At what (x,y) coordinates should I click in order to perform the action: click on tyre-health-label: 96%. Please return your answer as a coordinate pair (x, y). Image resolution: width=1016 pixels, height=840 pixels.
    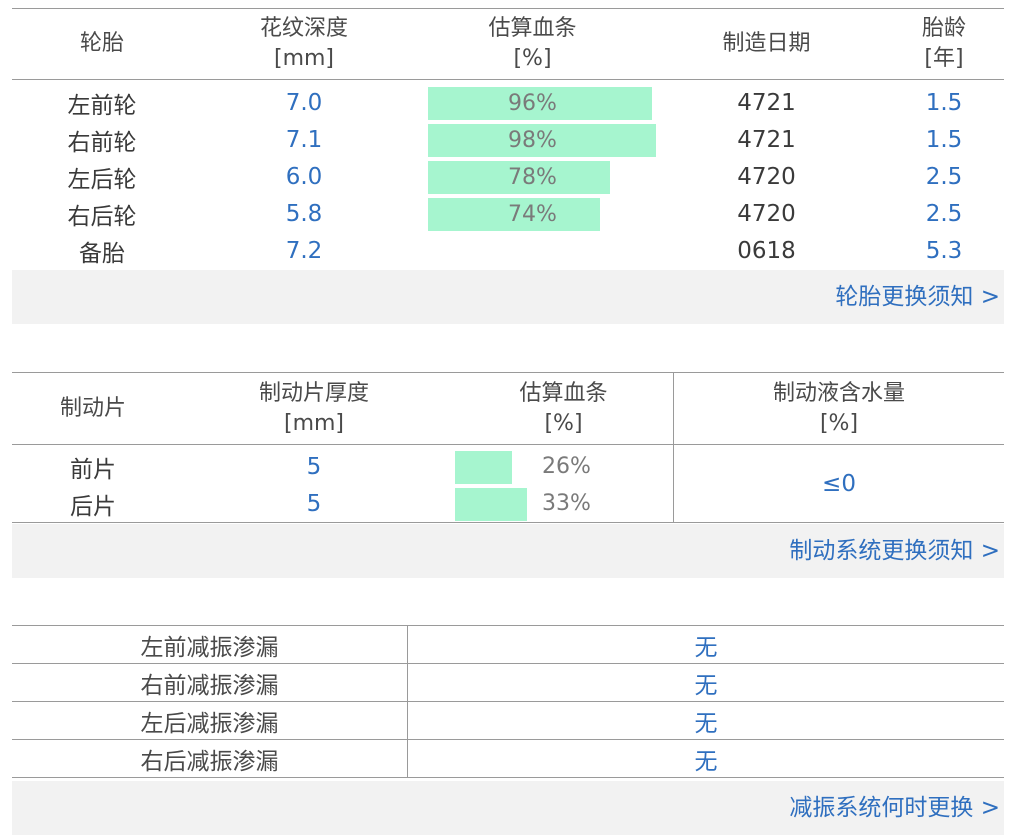
    Looking at the image, I should click on (532, 103).